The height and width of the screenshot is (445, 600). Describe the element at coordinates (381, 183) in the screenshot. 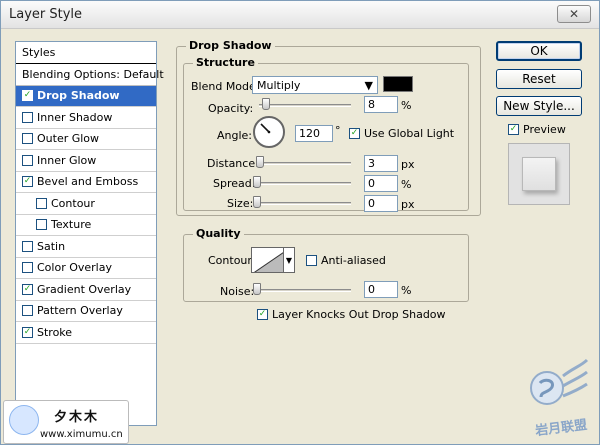

I see `spread-field: 0` at that location.